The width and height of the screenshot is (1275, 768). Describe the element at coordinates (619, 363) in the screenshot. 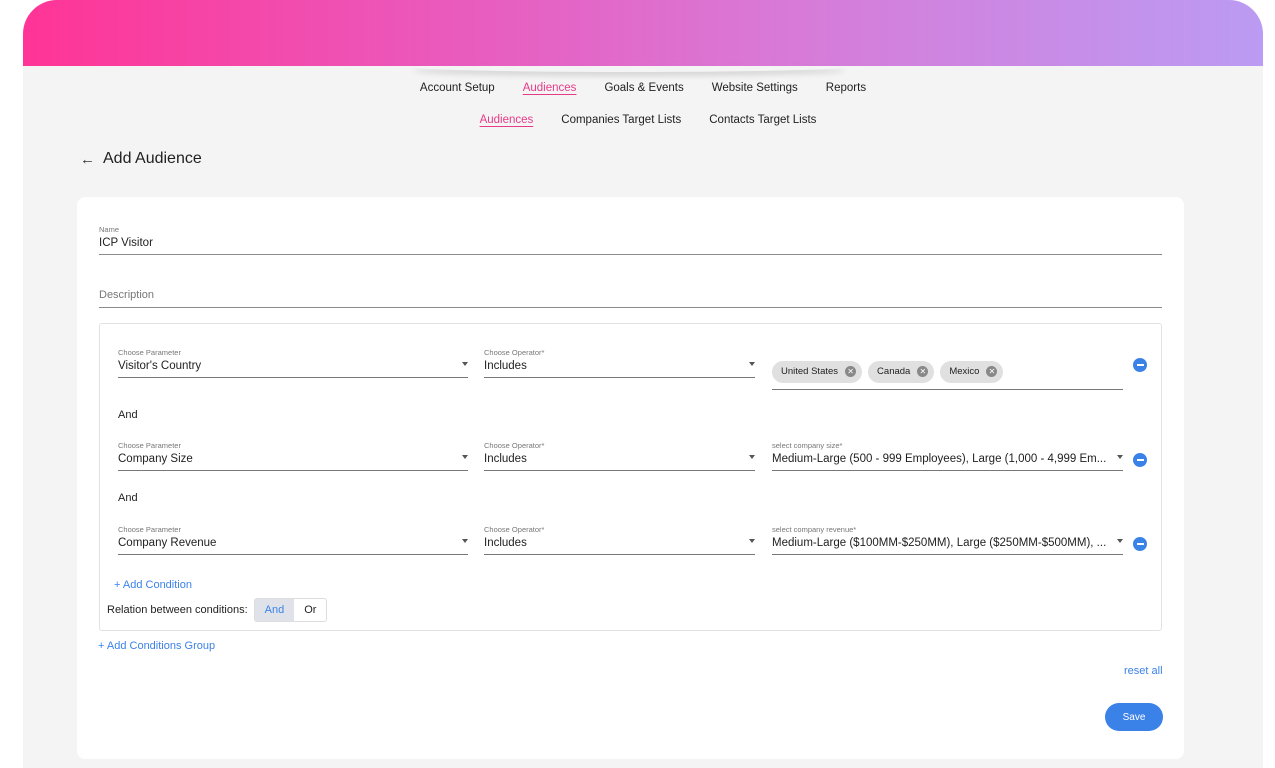

I see `operator-select-1: Choose Operator* Includes` at that location.